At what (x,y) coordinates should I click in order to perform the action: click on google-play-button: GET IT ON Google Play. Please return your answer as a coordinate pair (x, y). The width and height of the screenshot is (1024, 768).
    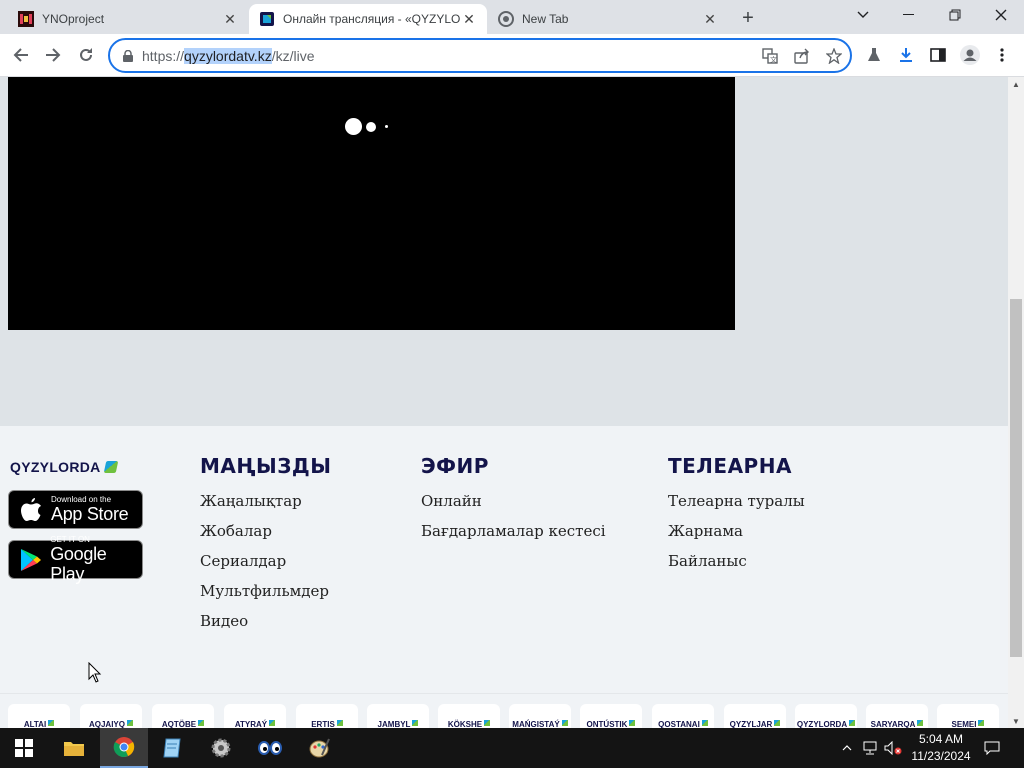
    Looking at the image, I should click on (75, 559).